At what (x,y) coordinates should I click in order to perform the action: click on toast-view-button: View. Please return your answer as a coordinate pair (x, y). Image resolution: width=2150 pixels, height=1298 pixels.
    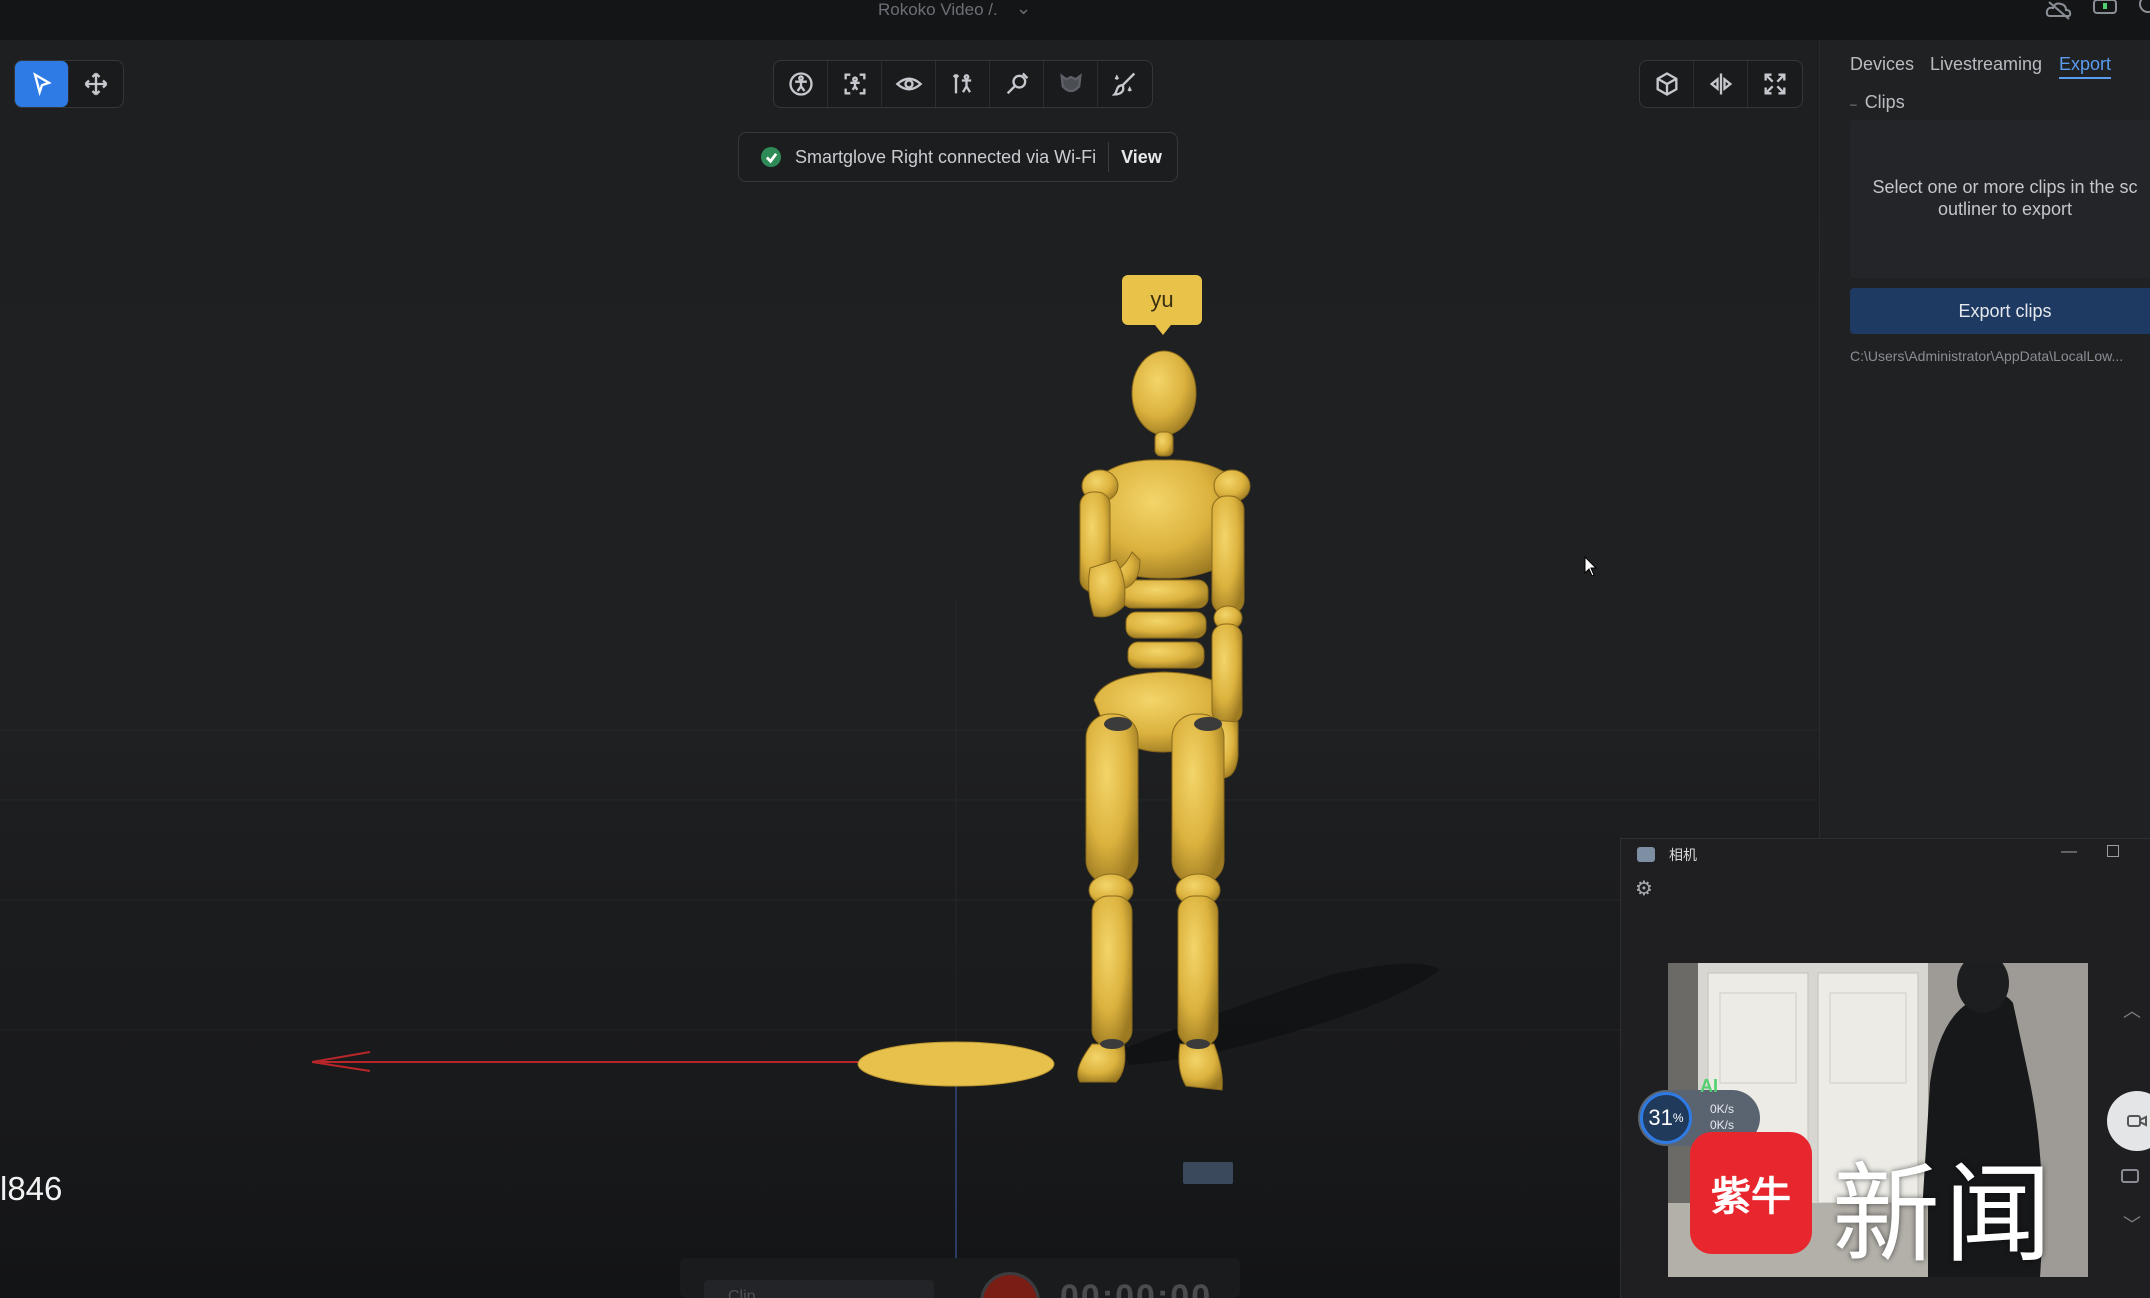
    Looking at the image, I should click on (1141, 157).